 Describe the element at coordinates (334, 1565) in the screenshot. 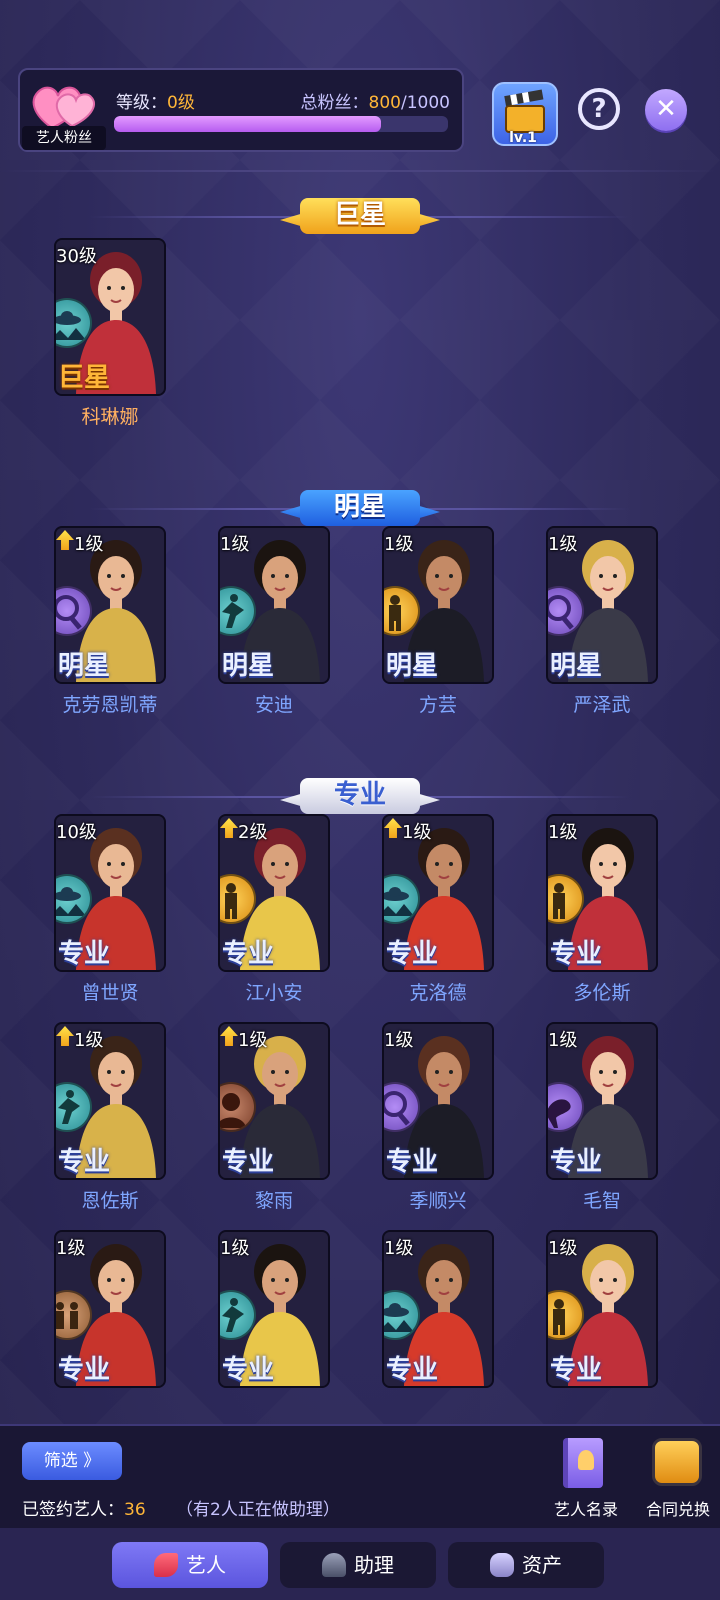

I see `people-icon` at that location.